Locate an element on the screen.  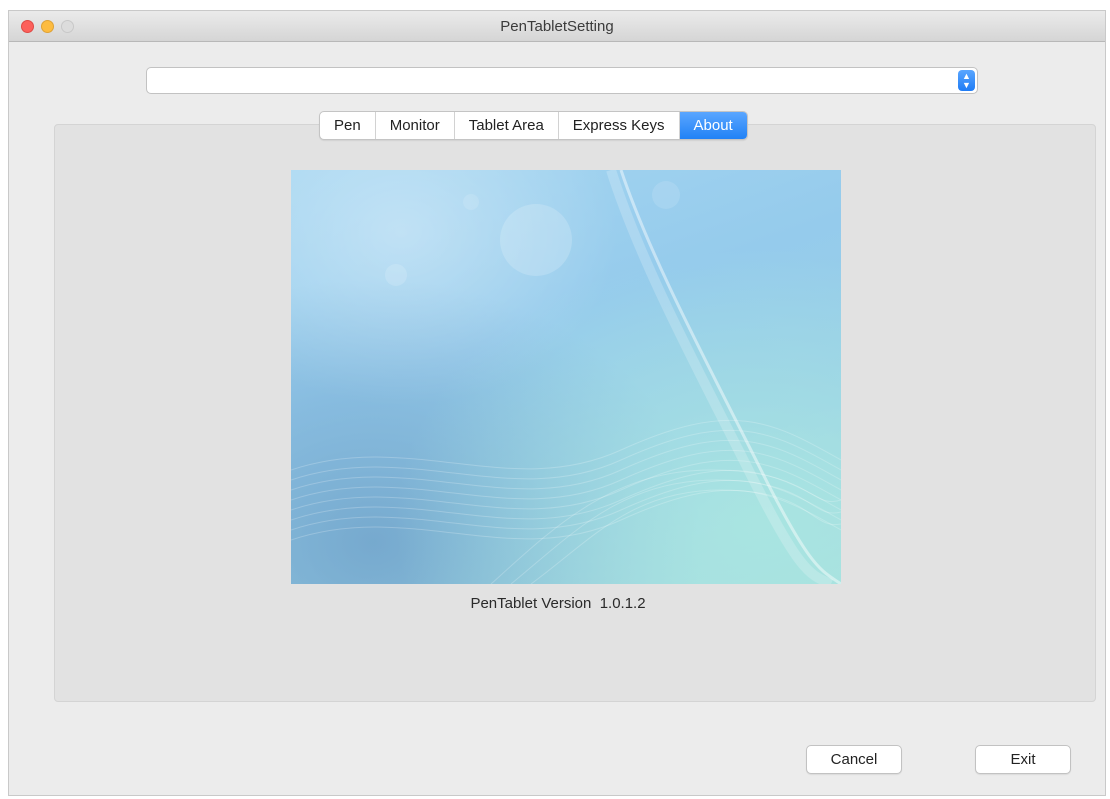
tab-express-keys: Express Keys is located at coordinates (619, 125).